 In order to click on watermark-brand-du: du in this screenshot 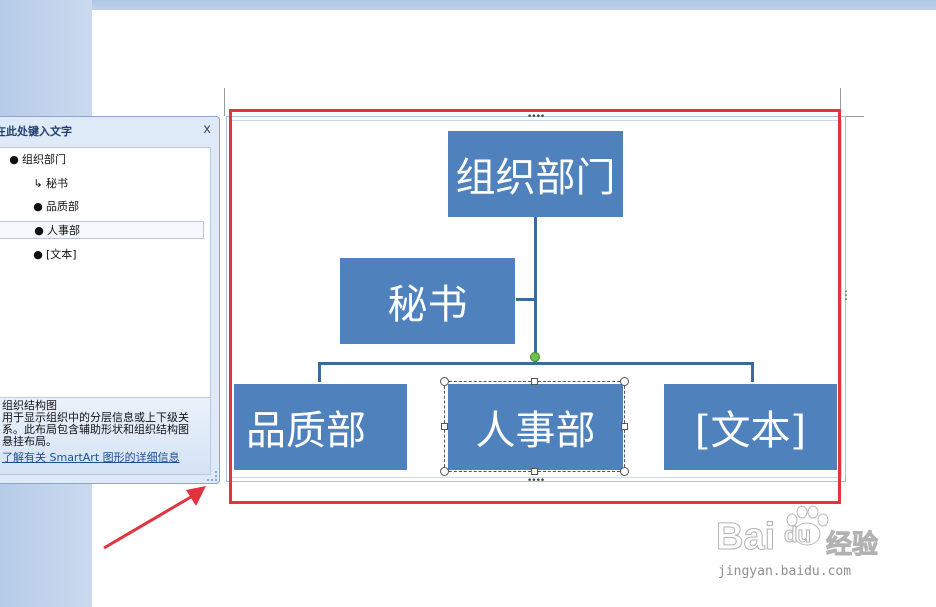, I will do `click(798, 535)`.